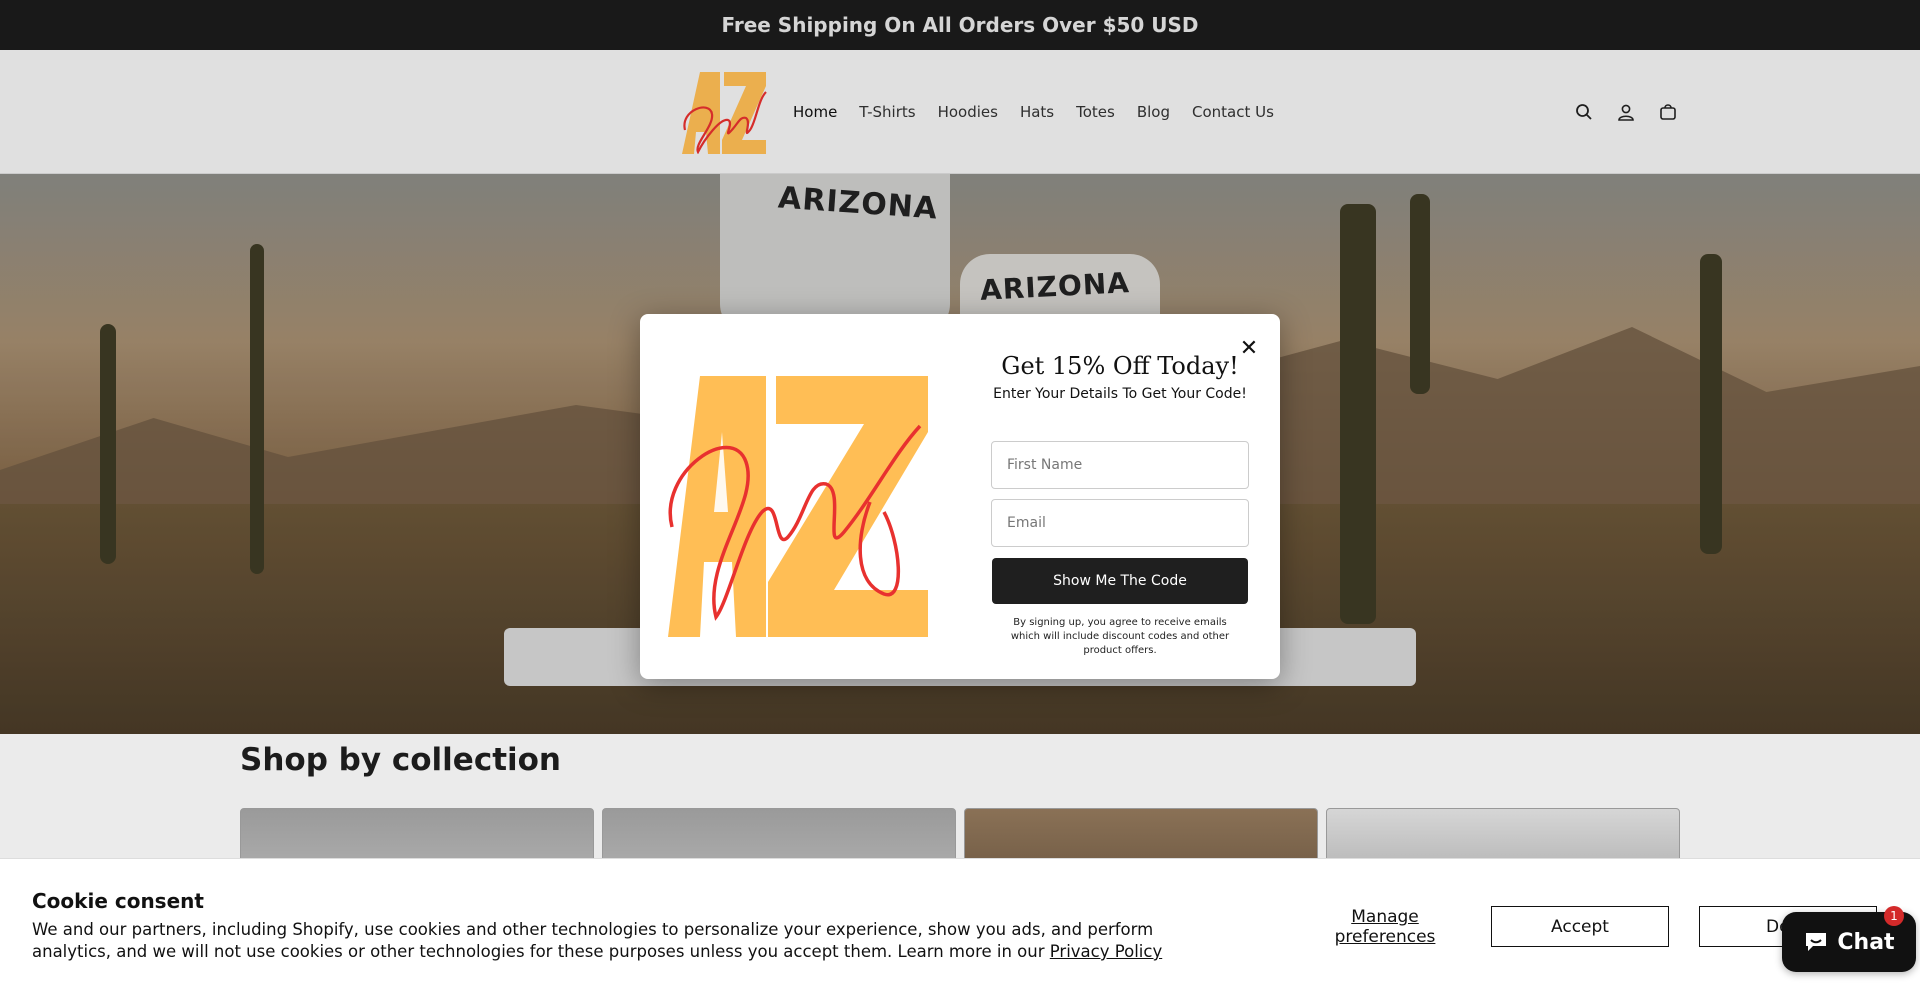 The image size is (1920, 993). Describe the element at coordinates (1233, 112) in the screenshot. I see `nav-contact-us: Contact Us` at that location.